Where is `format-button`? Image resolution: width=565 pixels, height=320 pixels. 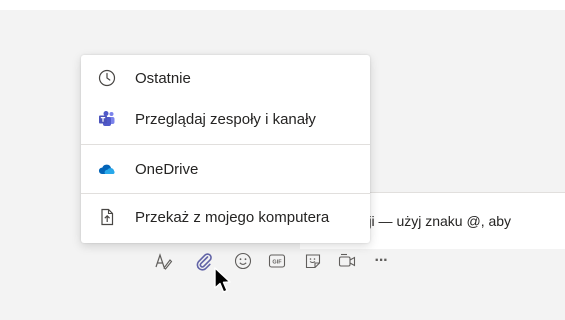
format-button is located at coordinates (163, 261).